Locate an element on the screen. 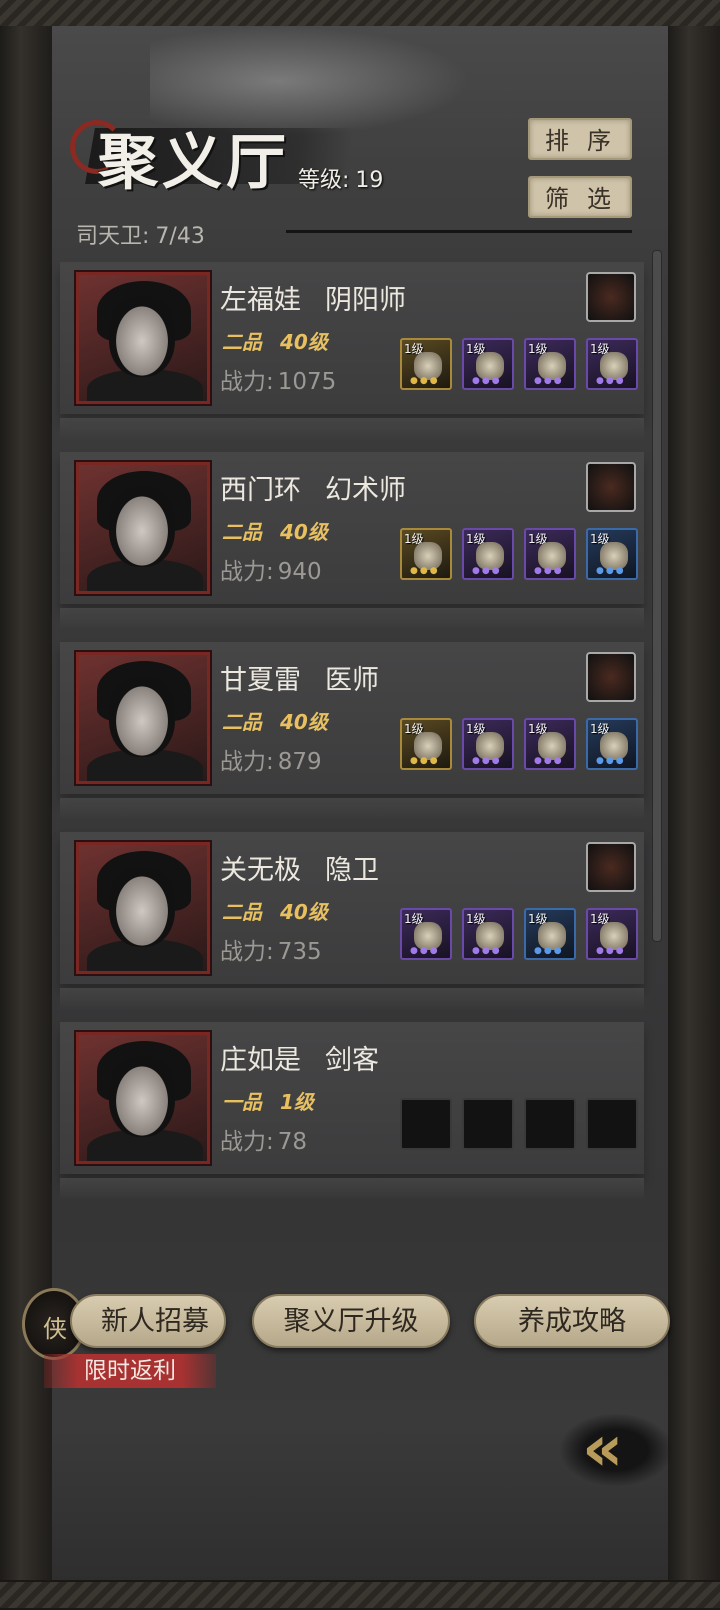  hero-name-line: 庄如是 剑客 is located at coordinates (299, 1057).